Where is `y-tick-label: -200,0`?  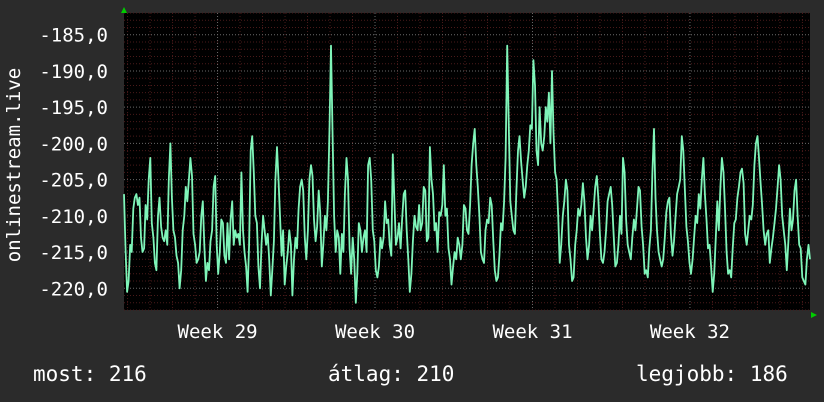
y-tick-label: -200,0 is located at coordinates (73, 144).